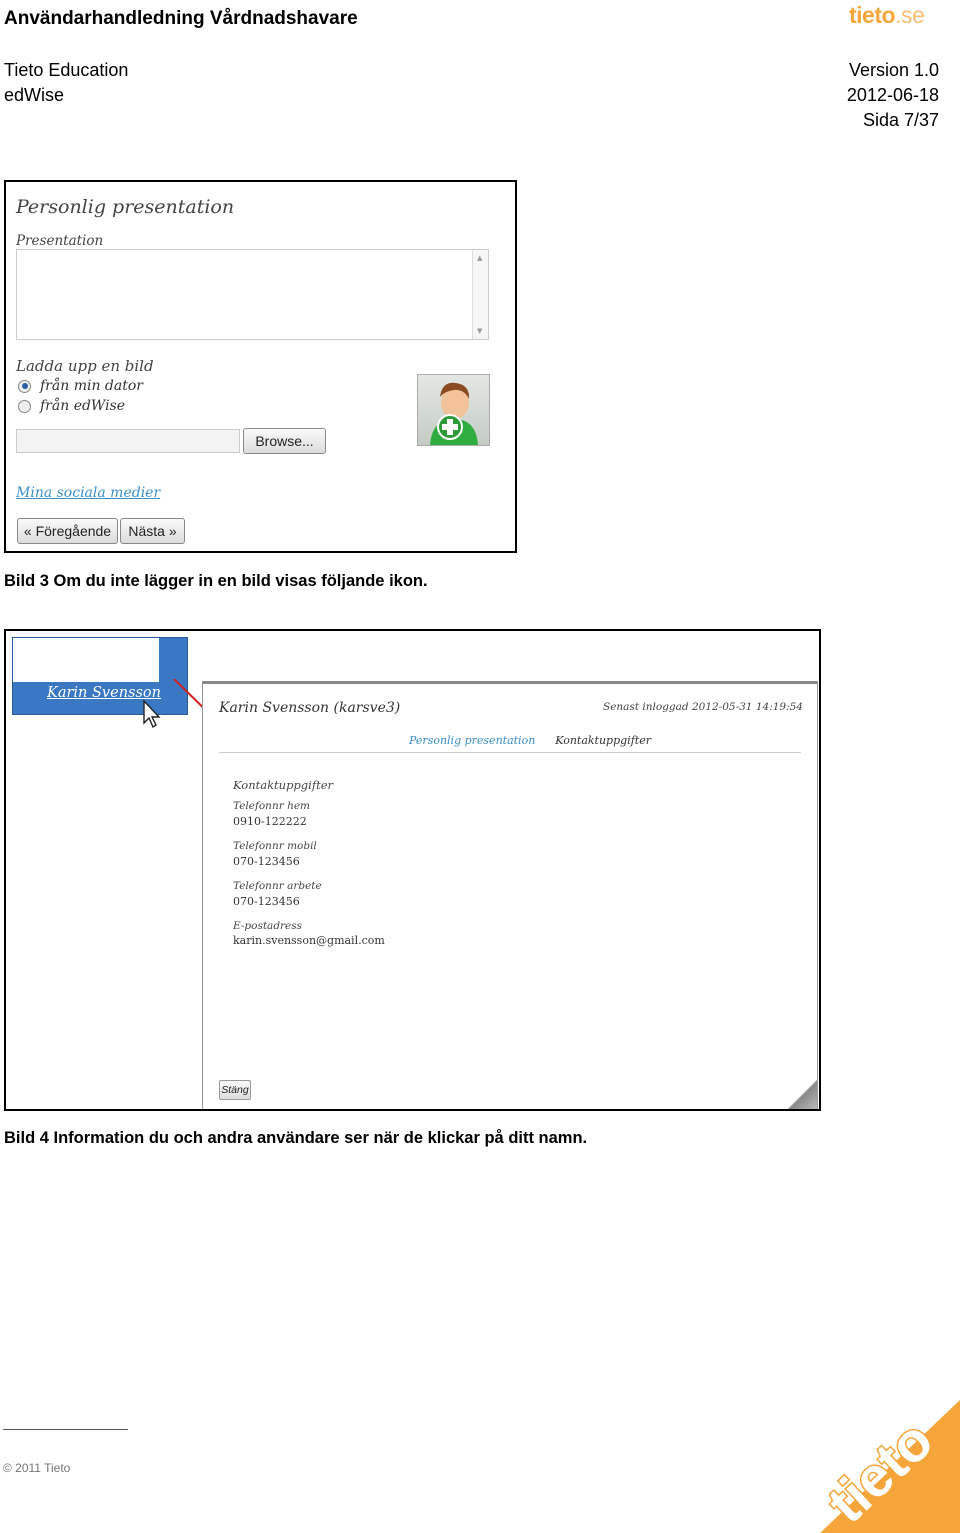  Describe the element at coordinates (235, 1090) in the screenshot. I see `close-button: Stäng` at that location.